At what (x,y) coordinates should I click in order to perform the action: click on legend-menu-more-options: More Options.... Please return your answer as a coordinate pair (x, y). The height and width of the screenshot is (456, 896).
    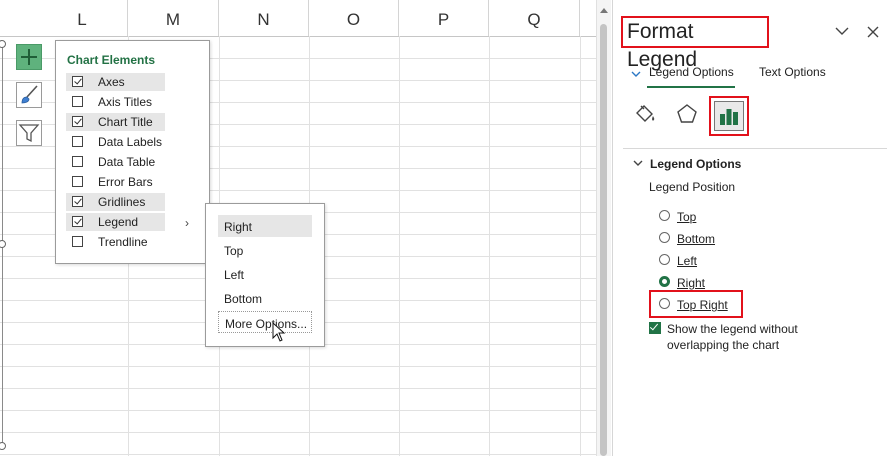
    Looking at the image, I should click on (265, 322).